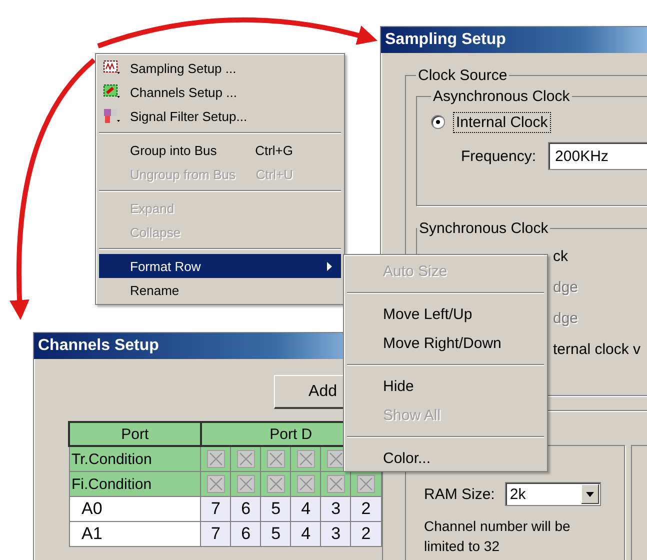 Image resolution: width=647 pixels, height=560 pixels. Describe the element at coordinates (590, 494) in the screenshot. I see `dropdown-arrow-icon` at that location.